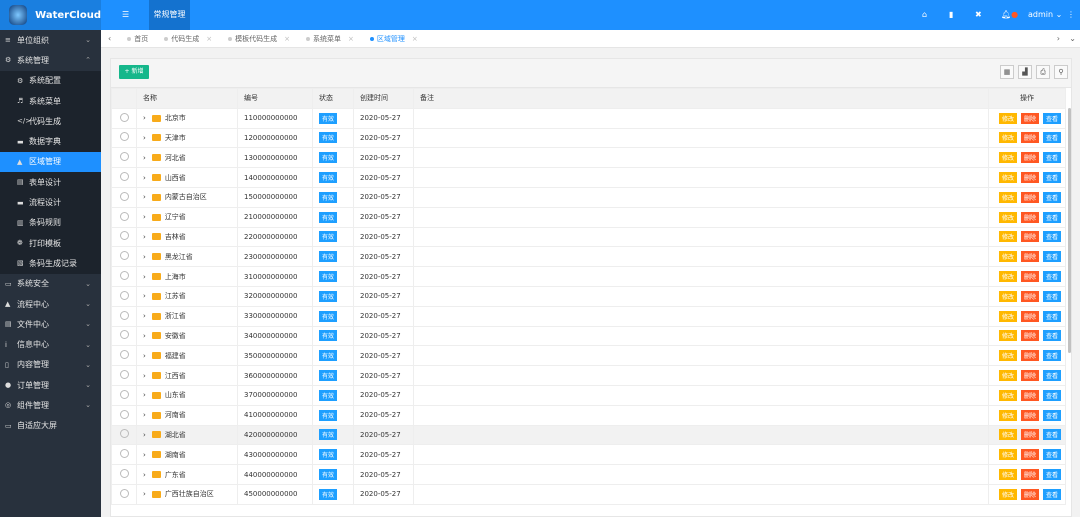 The width and height of the screenshot is (1080, 517). I want to click on fullscreen-icon: ✖, so click(978, 15).